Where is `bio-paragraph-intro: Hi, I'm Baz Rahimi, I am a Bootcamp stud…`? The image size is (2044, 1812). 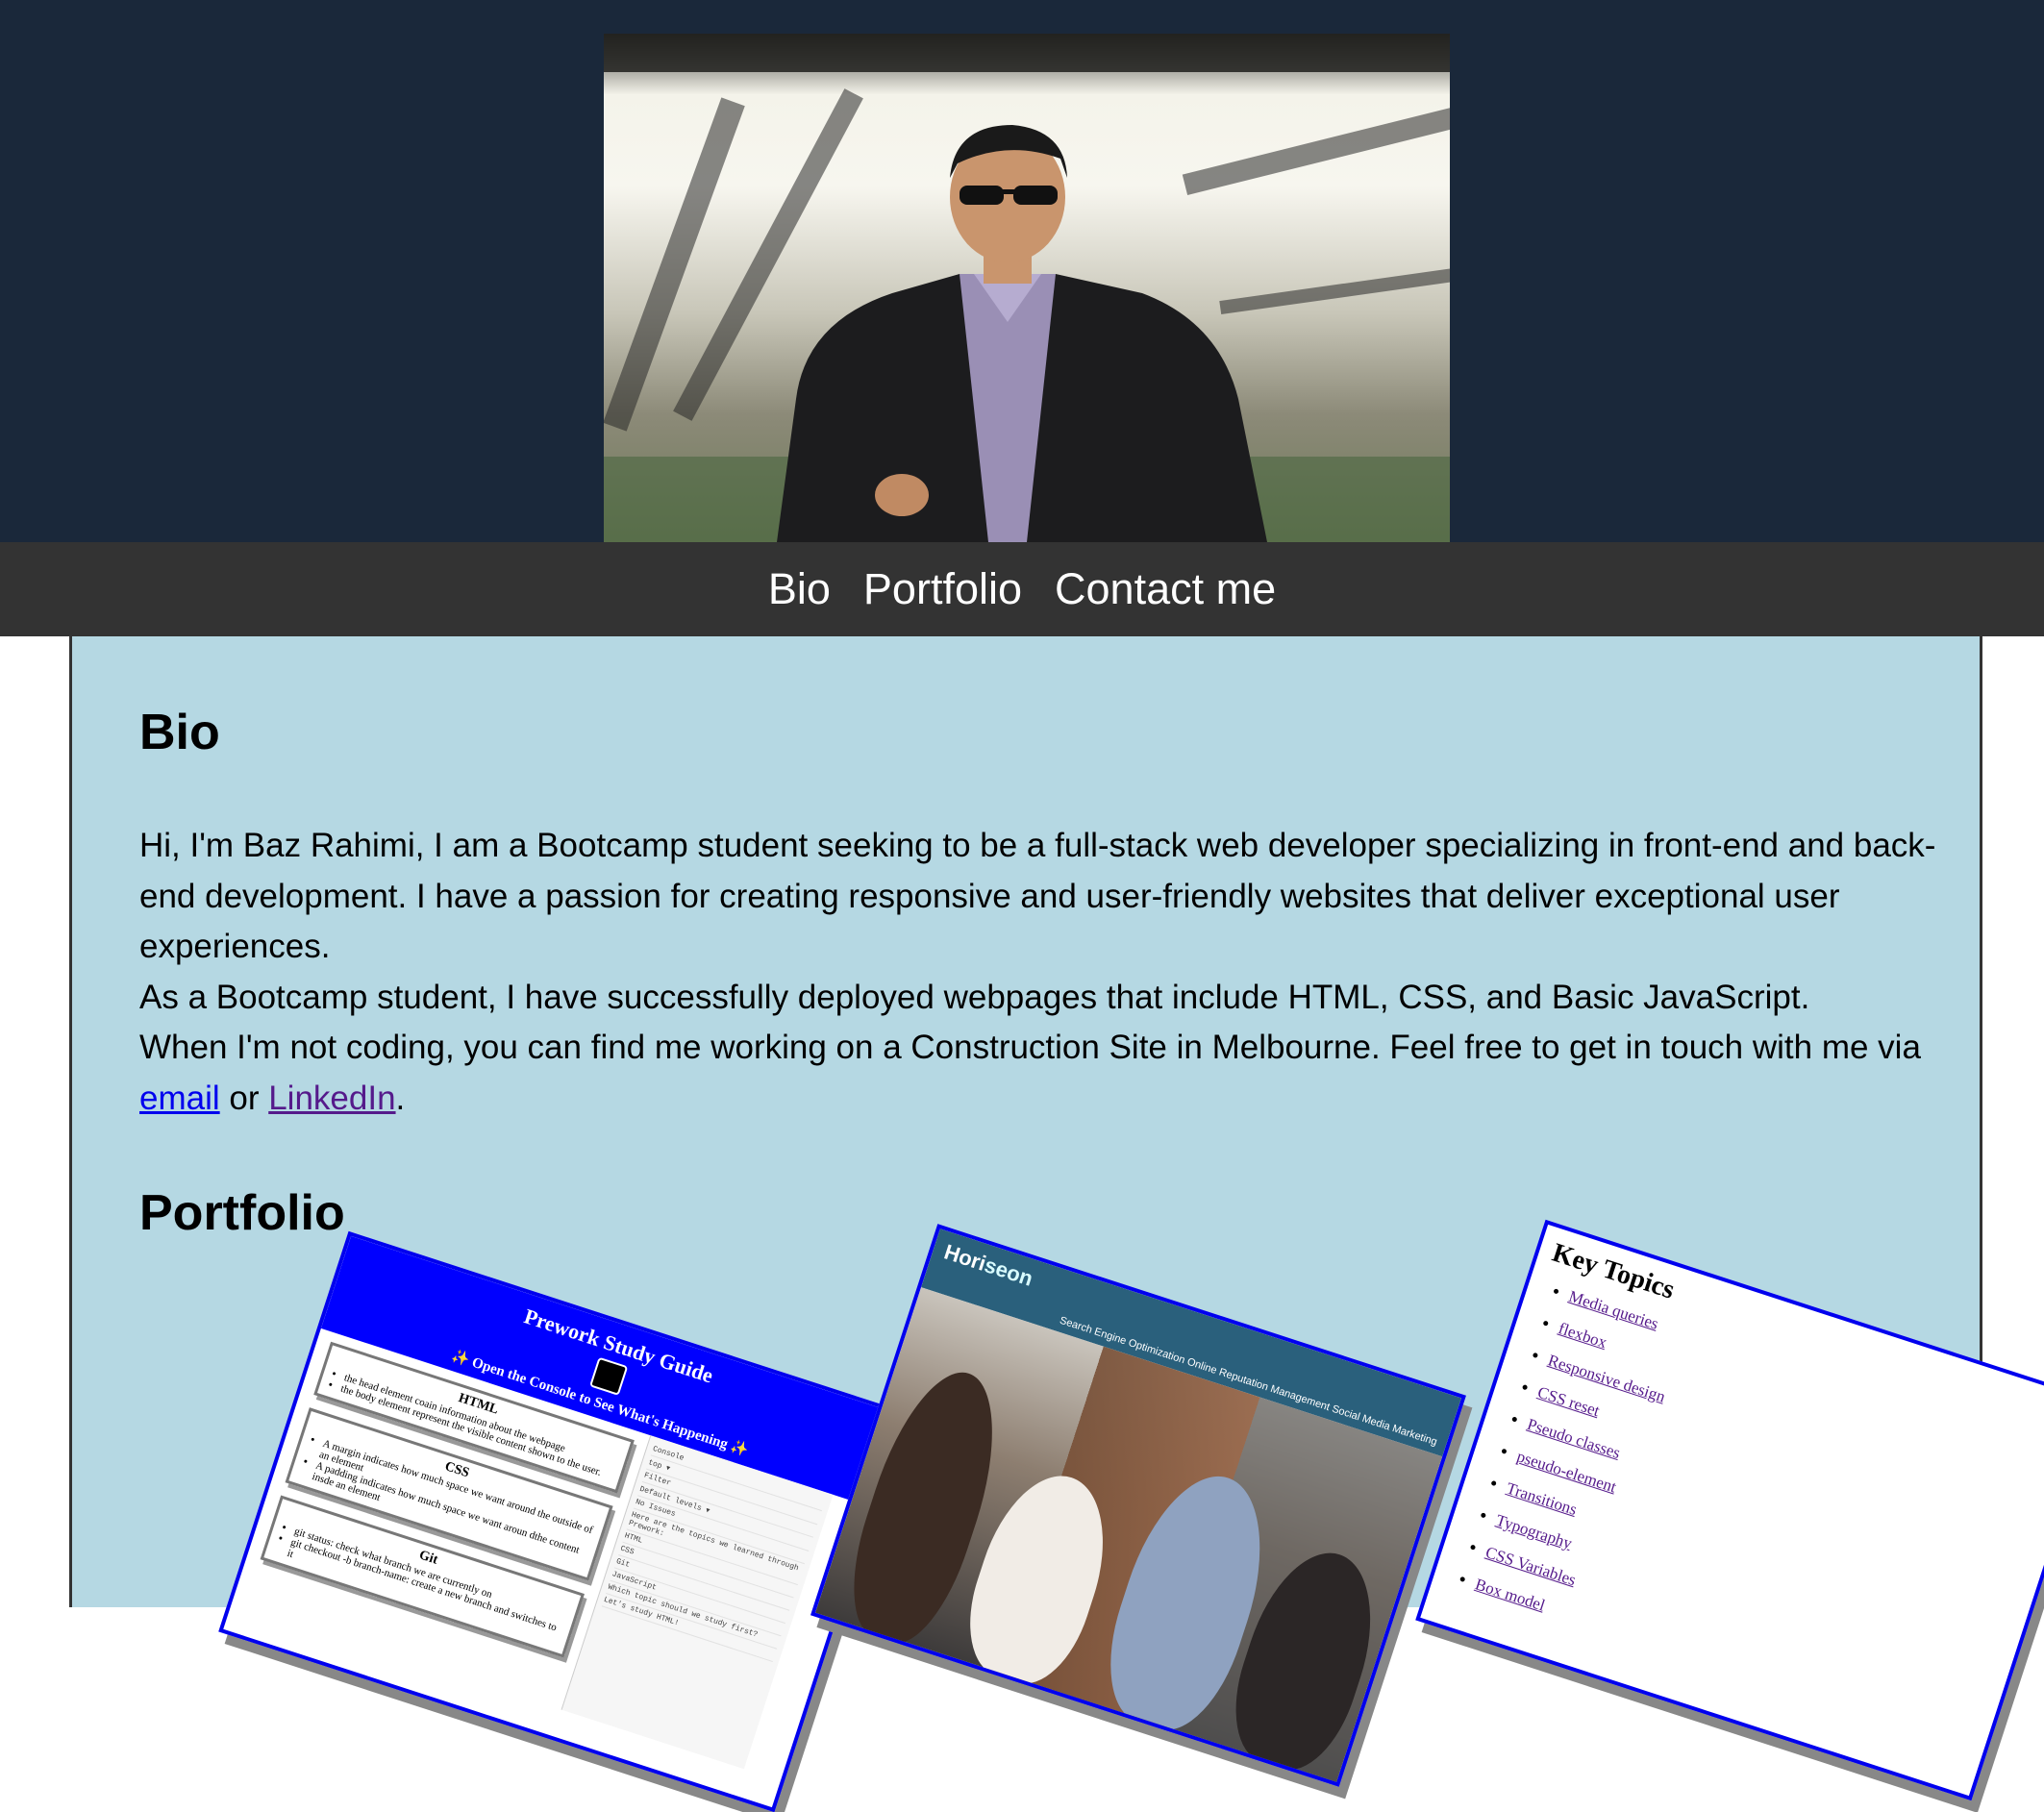 bio-paragraph-intro: Hi, I'm Baz Rahimi, I am a Bootcamp stud… is located at coordinates (1037, 896).